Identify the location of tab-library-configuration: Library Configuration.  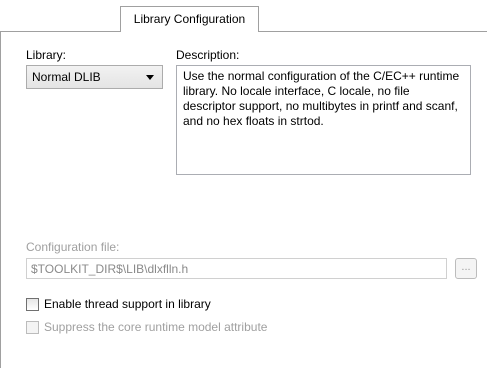
(189, 19).